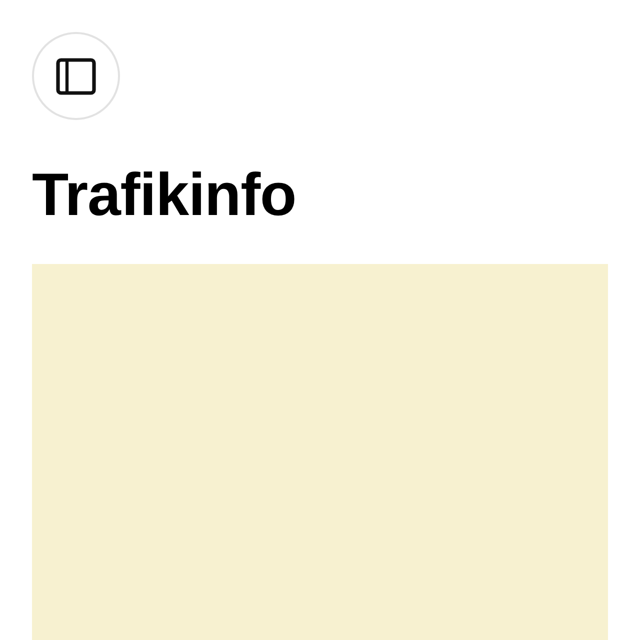 Image resolution: width=640 pixels, height=640 pixels. What do you see at coordinates (164, 195) in the screenshot?
I see `page-title: Trafikinfo` at bounding box center [164, 195].